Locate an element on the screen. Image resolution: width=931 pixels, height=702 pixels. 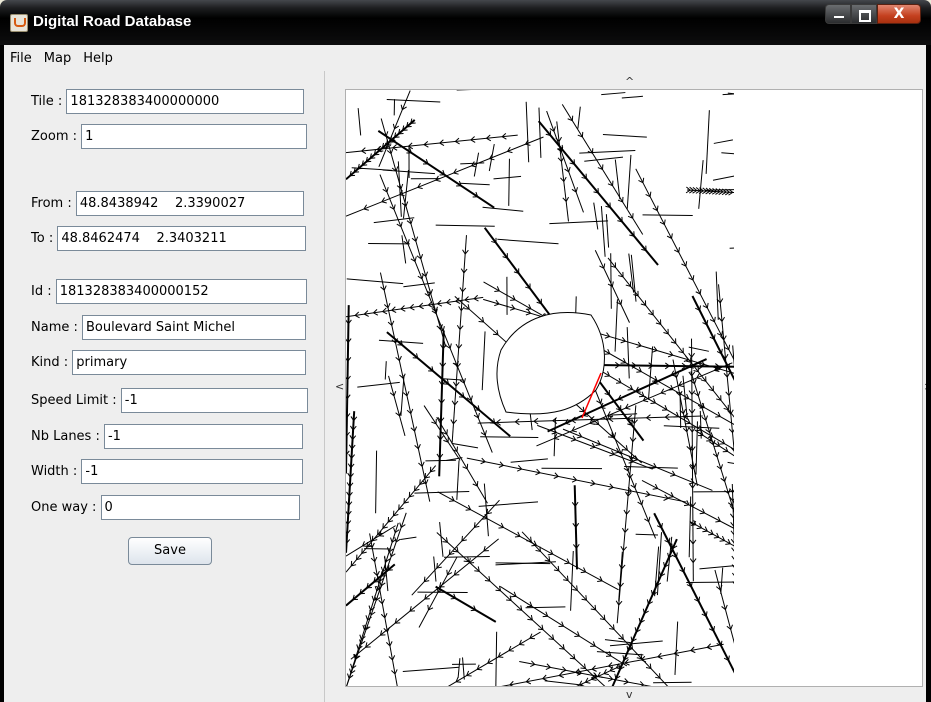
id-input is located at coordinates (181, 291).